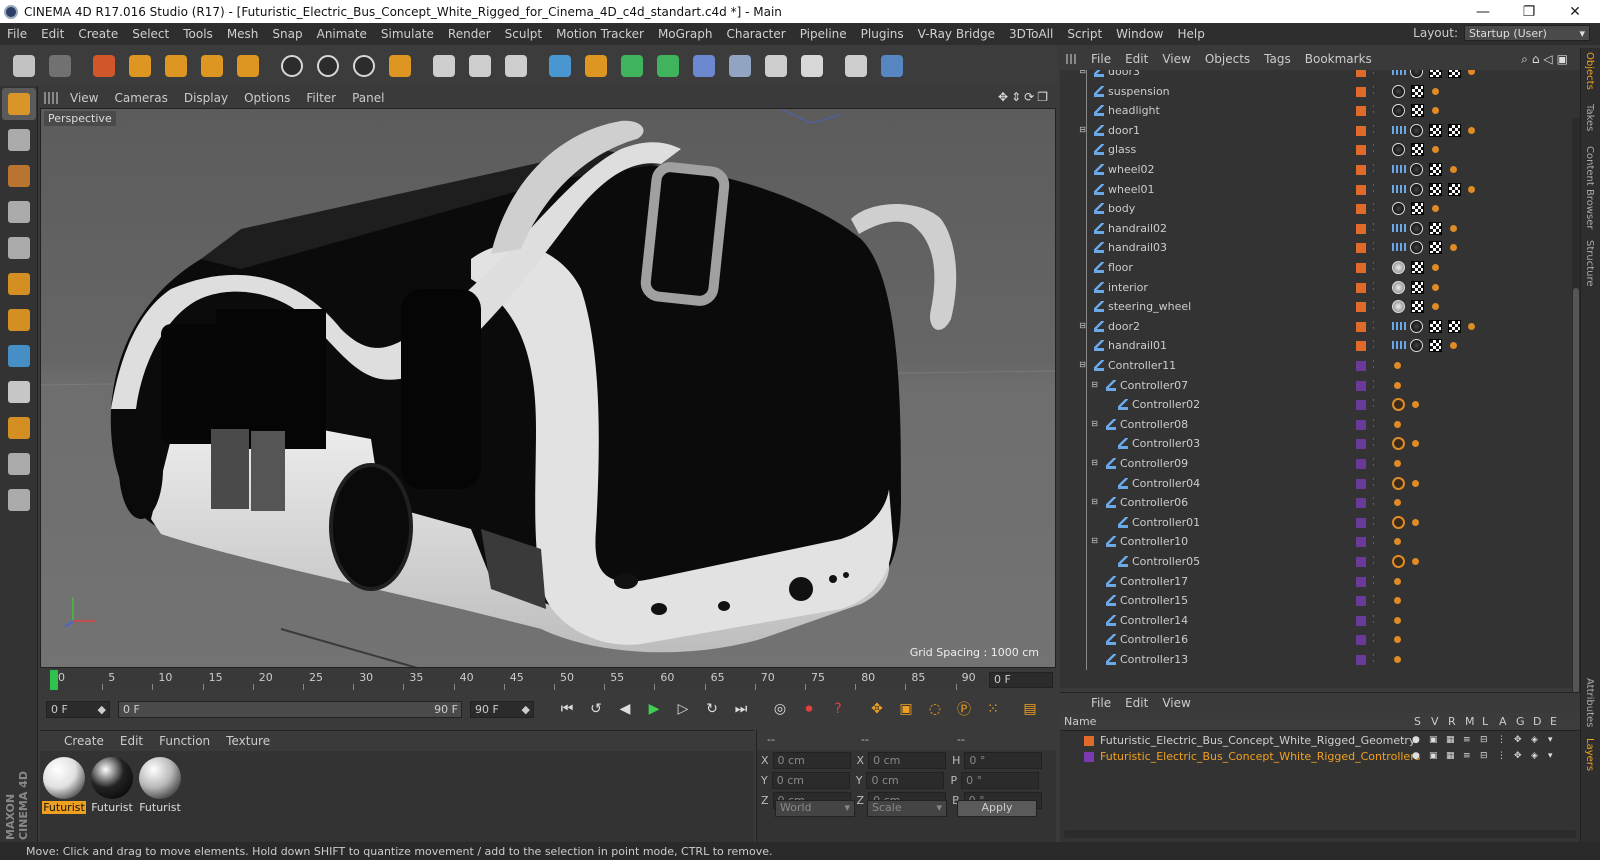 The width and height of the screenshot is (1600, 860). What do you see at coordinates (19, 500) in the screenshot?
I see `locked-workplane-button` at bounding box center [19, 500].